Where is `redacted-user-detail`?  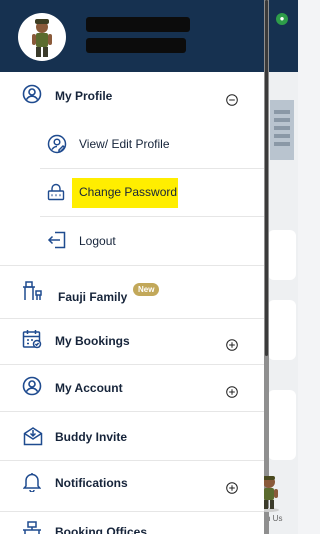
redacted-user-detail is located at coordinates (136, 45).